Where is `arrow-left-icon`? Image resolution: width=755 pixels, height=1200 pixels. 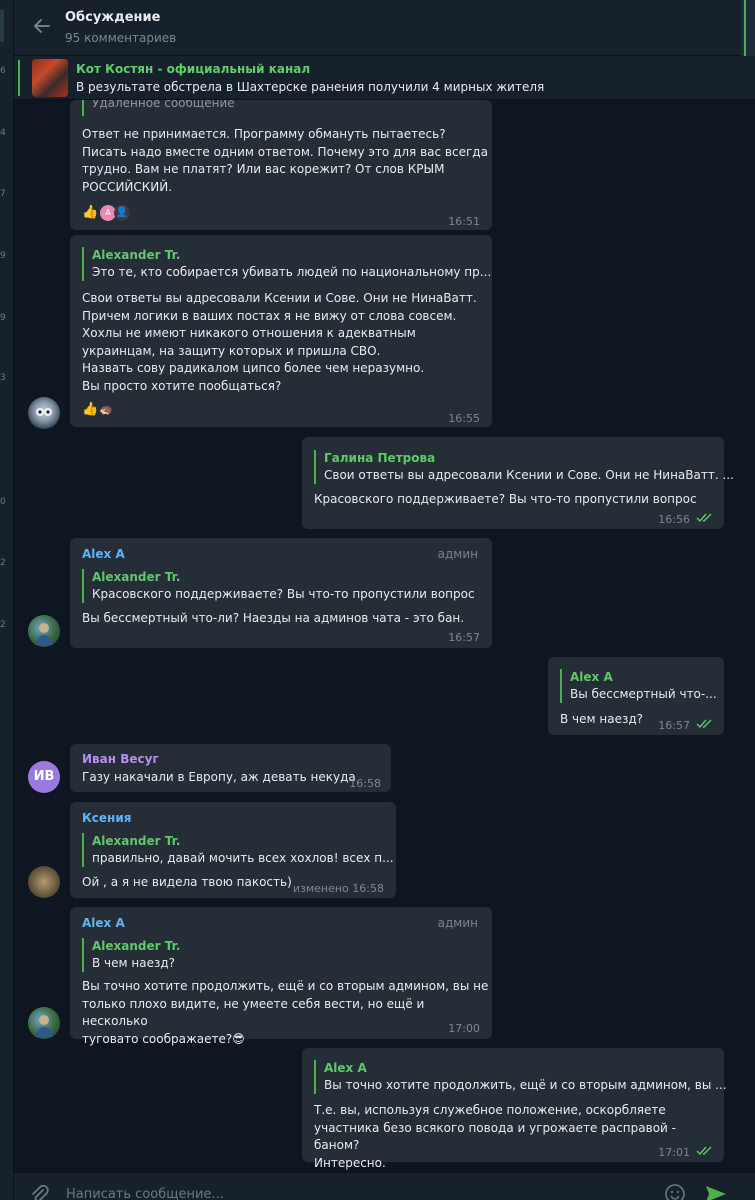 arrow-left-icon is located at coordinates (42, 26).